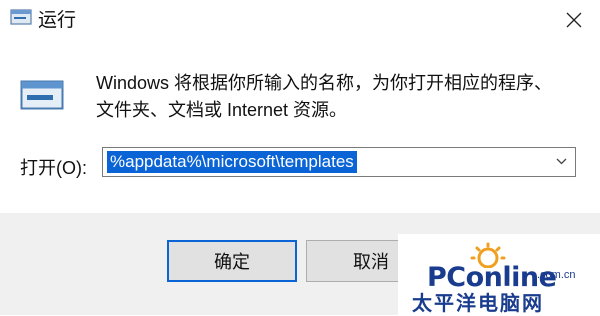  What do you see at coordinates (21, 17) in the screenshot?
I see `run-icon` at bounding box center [21, 17].